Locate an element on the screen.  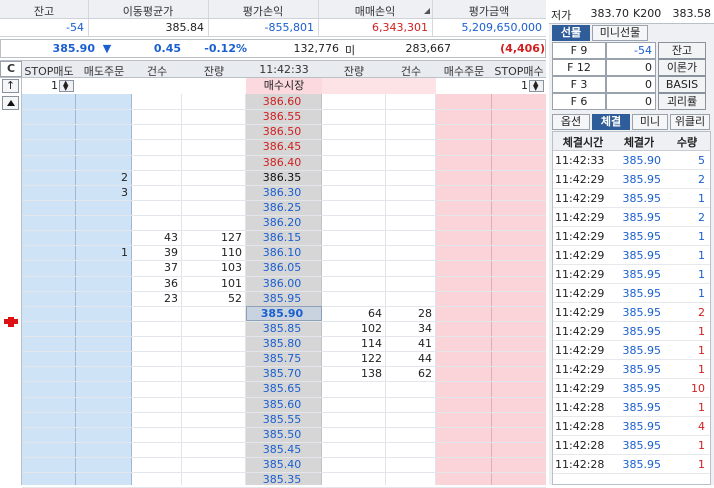
ladder-price: 385.80 is located at coordinates (284, 343).